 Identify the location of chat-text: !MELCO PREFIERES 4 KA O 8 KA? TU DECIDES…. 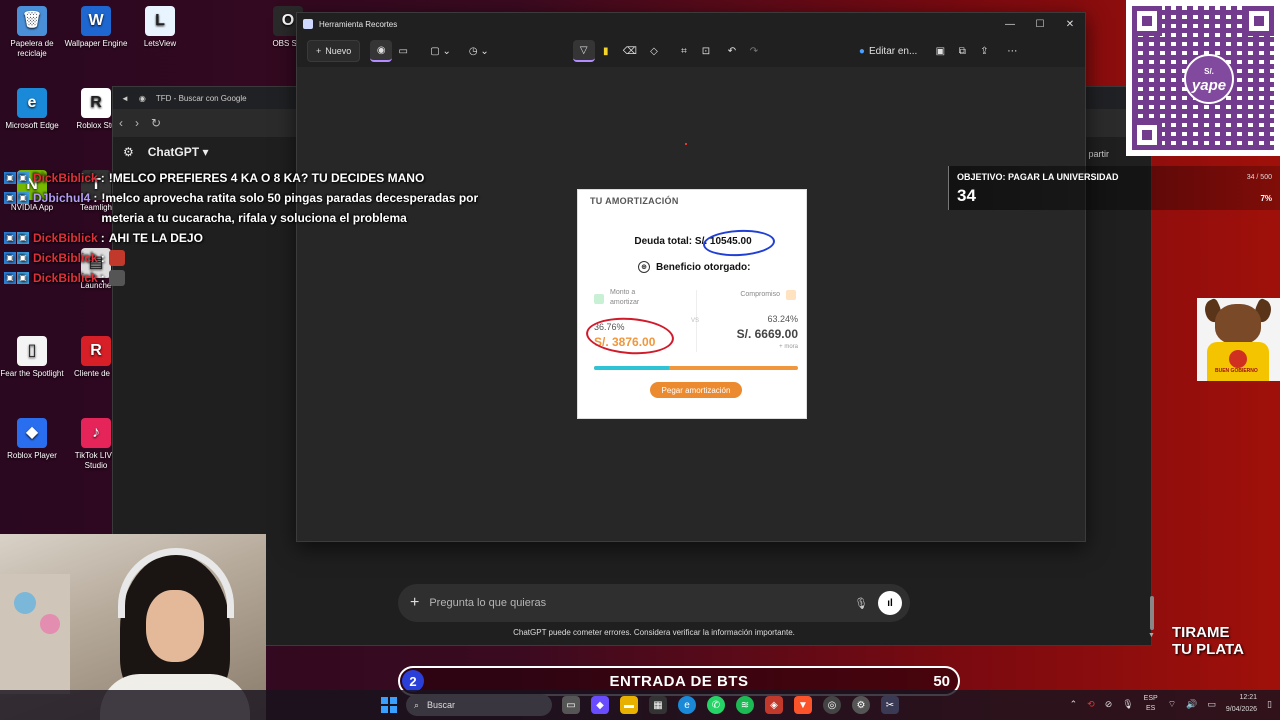
(266, 178).